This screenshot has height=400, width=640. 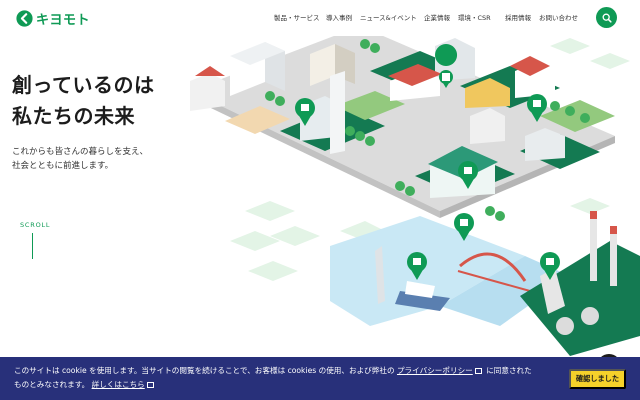 What do you see at coordinates (73, 116) in the screenshot?
I see `hero-title-line2: 私たちの未来` at bounding box center [73, 116].